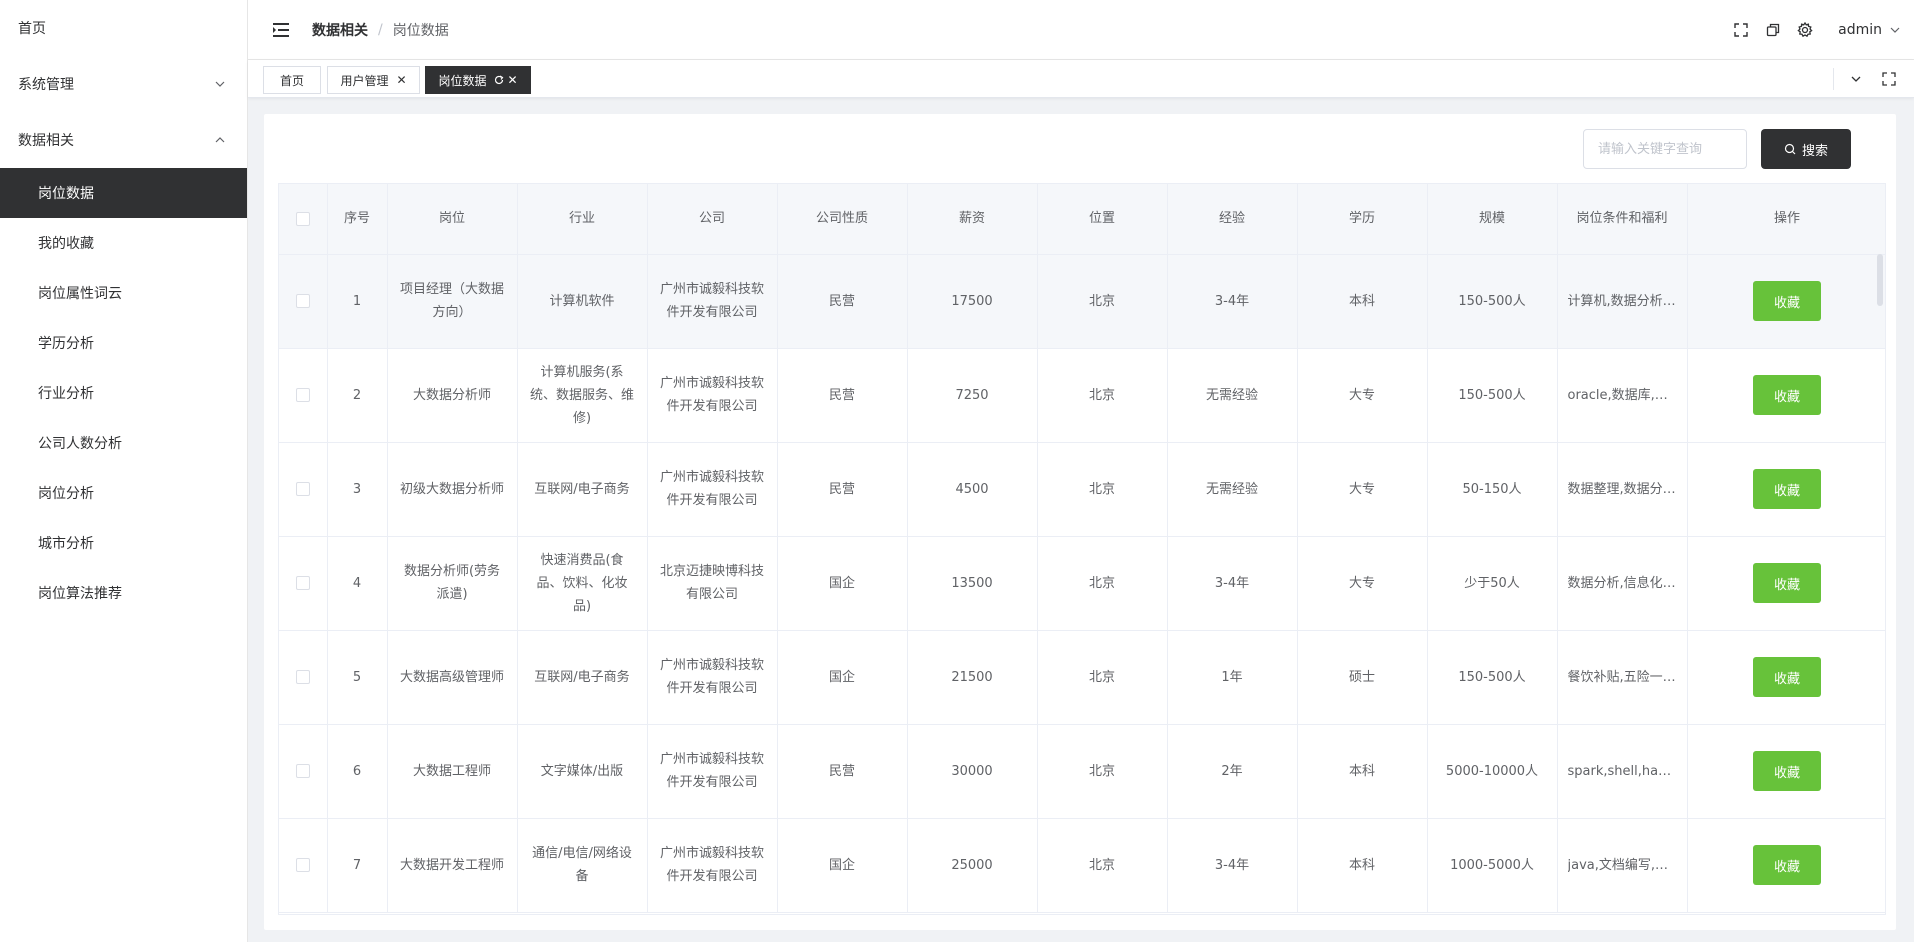 This screenshot has width=1914, height=942. I want to click on sidebar-item-industry-analysis: 行业分析, so click(123, 393).